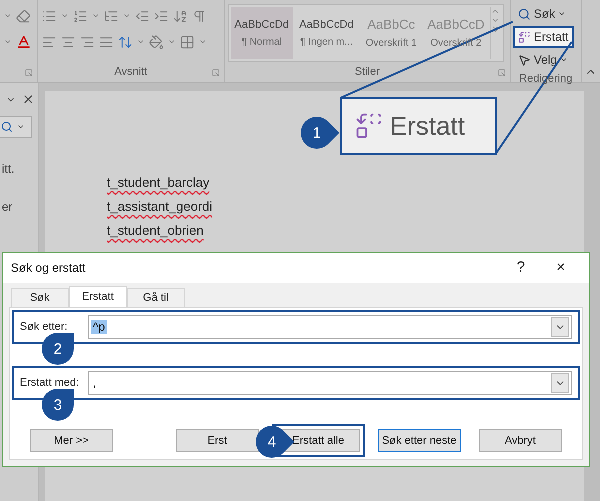  I want to click on dialog-button: Mer >>, so click(71, 440).